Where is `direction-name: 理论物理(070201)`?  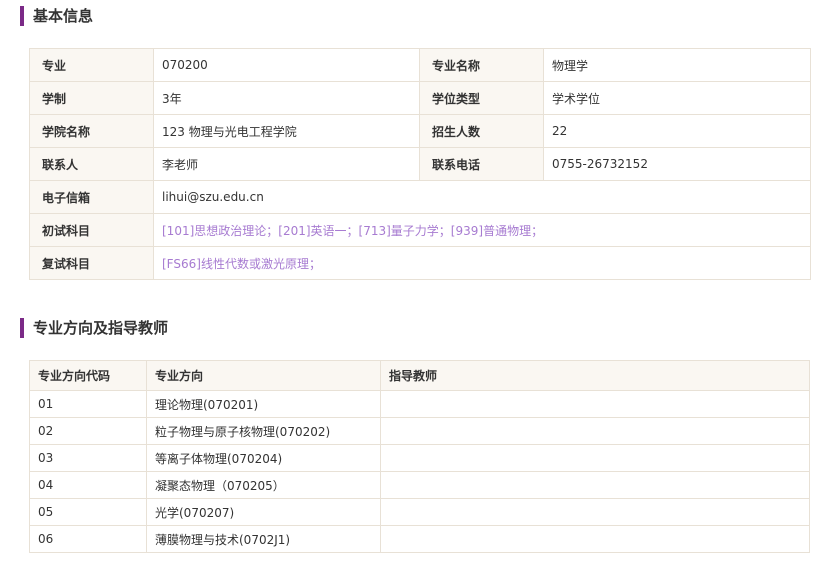
direction-name: 理论物理(070201) is located at coordinates (263, 404).